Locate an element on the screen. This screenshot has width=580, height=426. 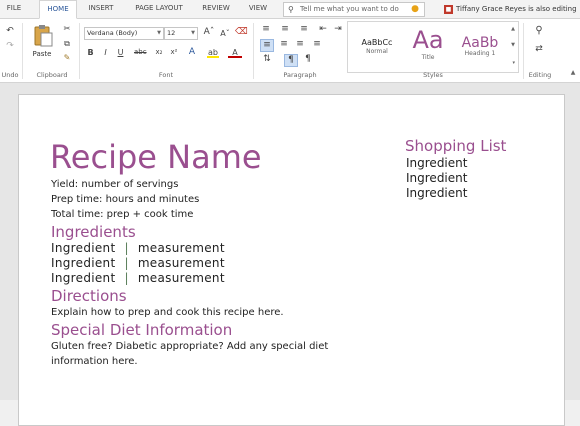
font-name-dropdown: Verdana (Body) ▼ is located at coordinates (124, 33).